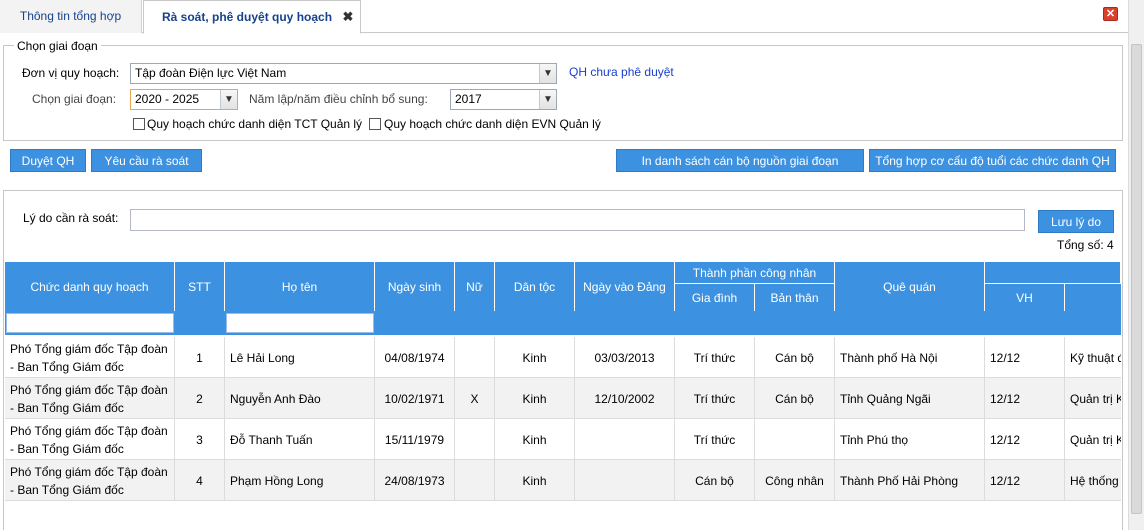 This screenshot has width=1144, height=530. What do you see at coordinates (200, 439) in the screenshot?
I see `cell-stt: 3` at bounding box center [200, 439].